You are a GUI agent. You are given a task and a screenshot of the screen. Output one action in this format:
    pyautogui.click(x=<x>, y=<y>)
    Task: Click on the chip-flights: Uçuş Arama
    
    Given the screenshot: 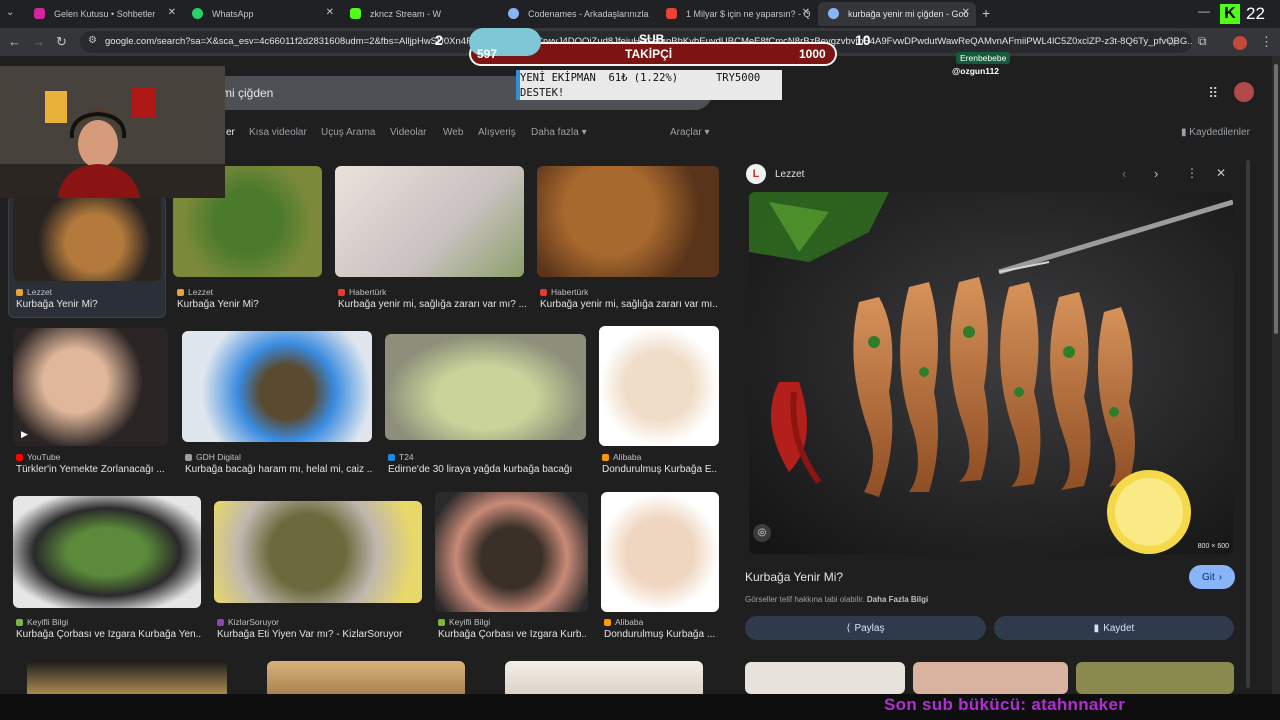 What is the action you would take?
    pyautogui.click(x=348, y=132)
    